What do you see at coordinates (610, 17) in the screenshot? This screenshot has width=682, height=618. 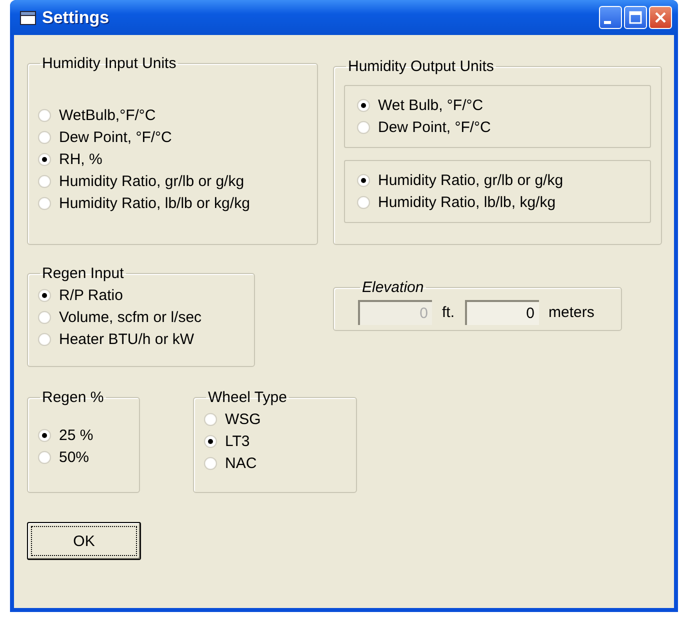 I see `minimize-button` at bounding box center [610, 17].